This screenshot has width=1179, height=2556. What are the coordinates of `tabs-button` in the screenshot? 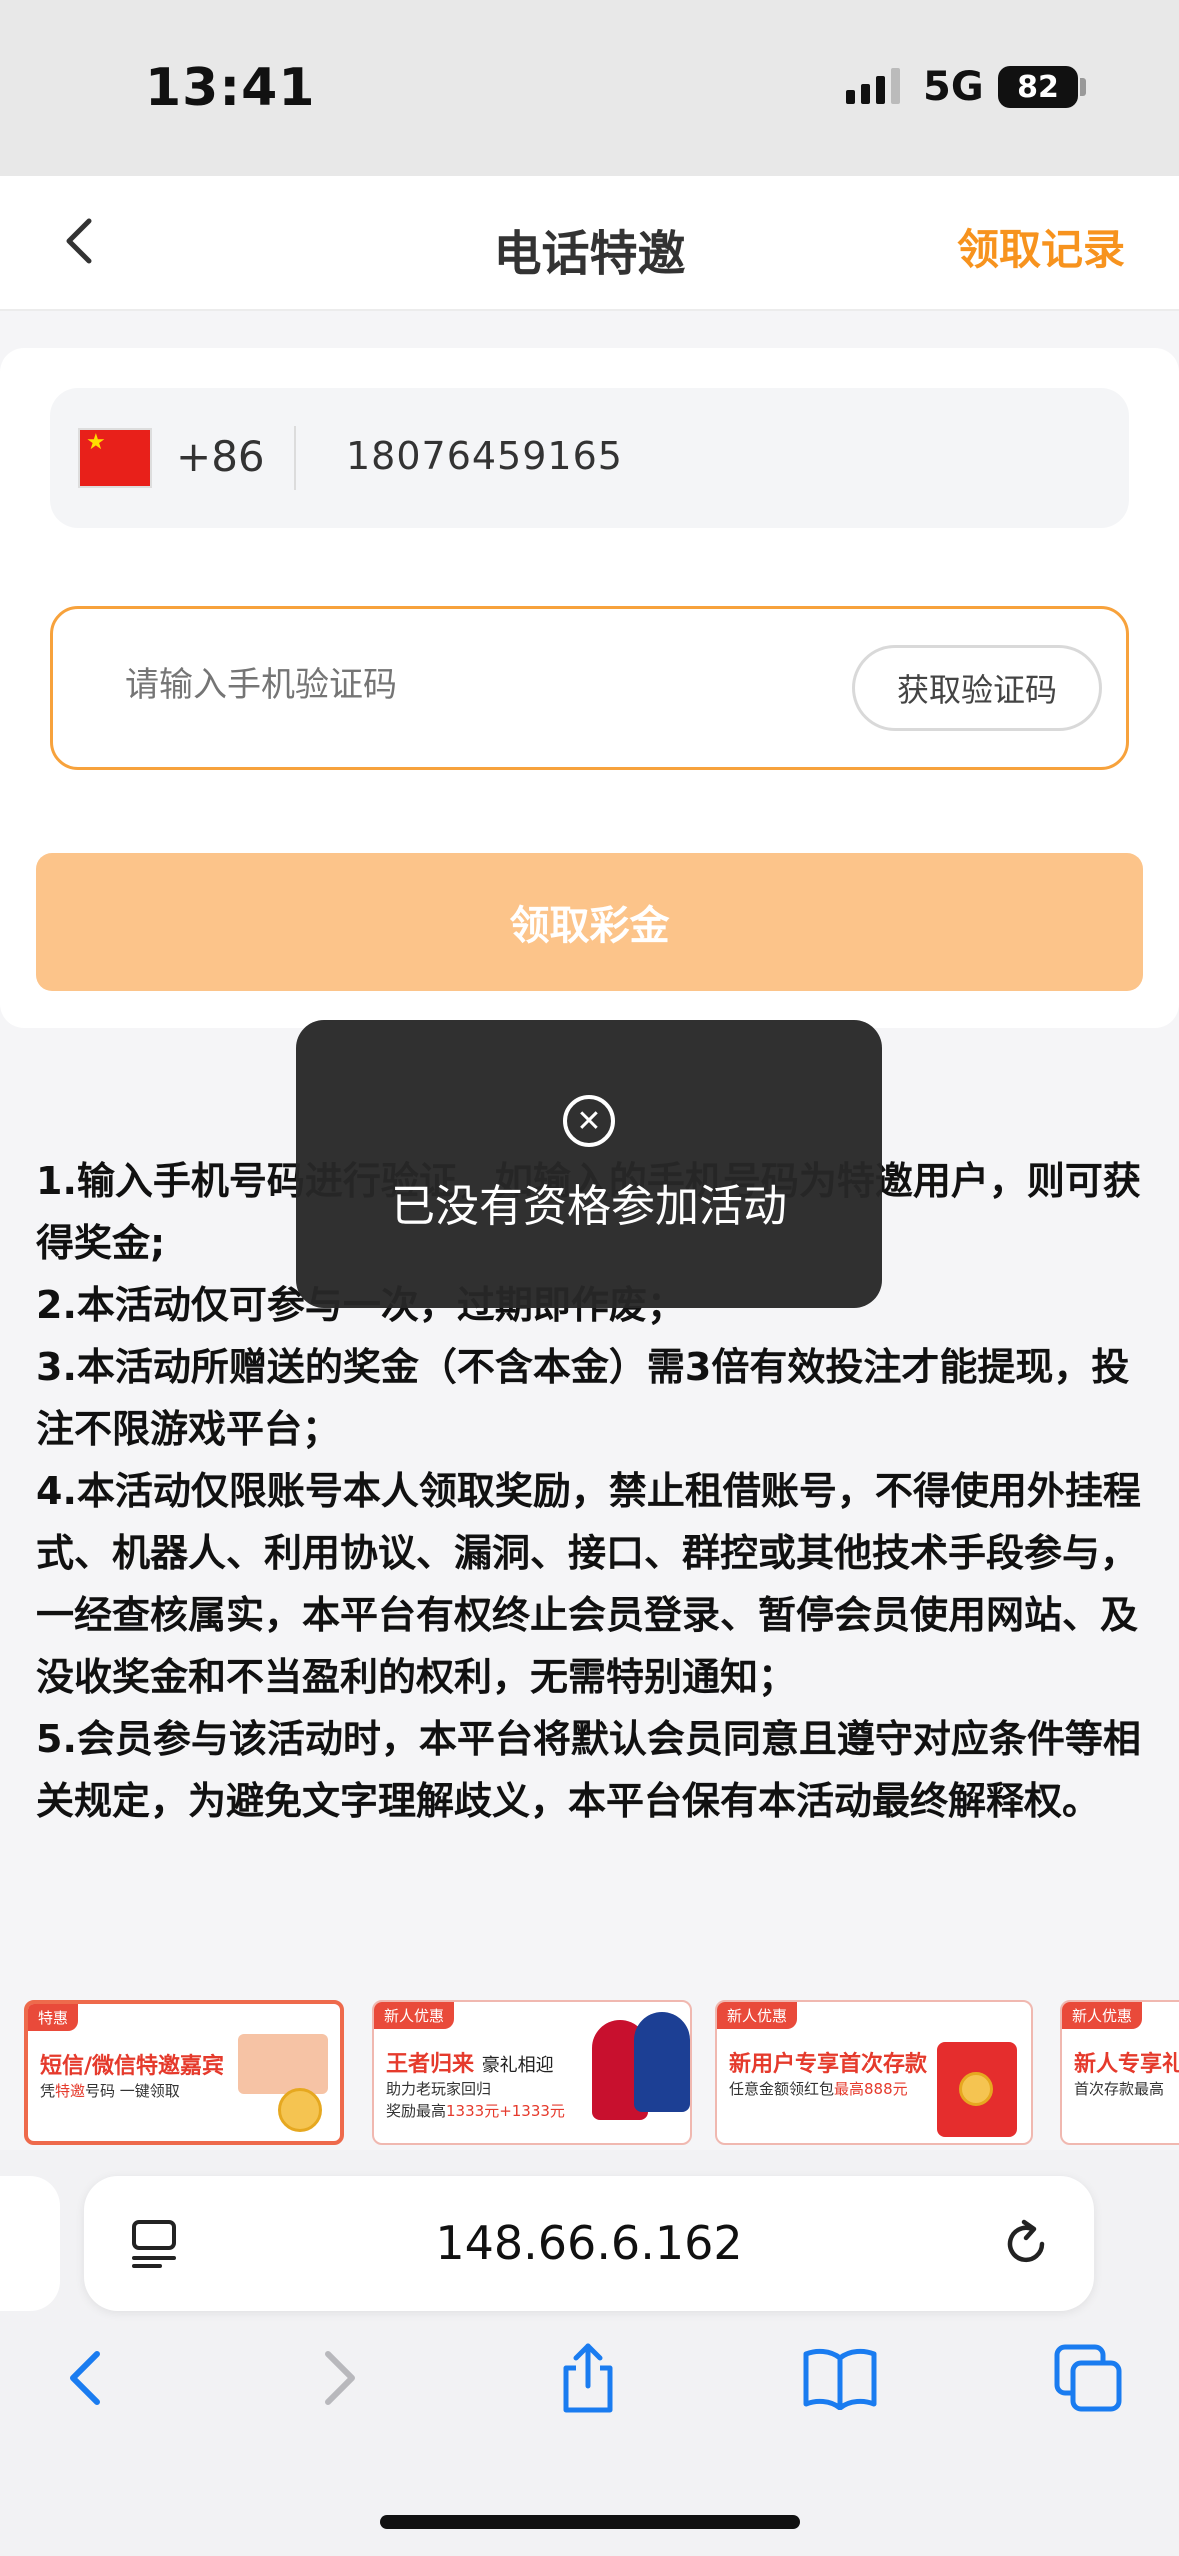 It's located at (1088, 2378).